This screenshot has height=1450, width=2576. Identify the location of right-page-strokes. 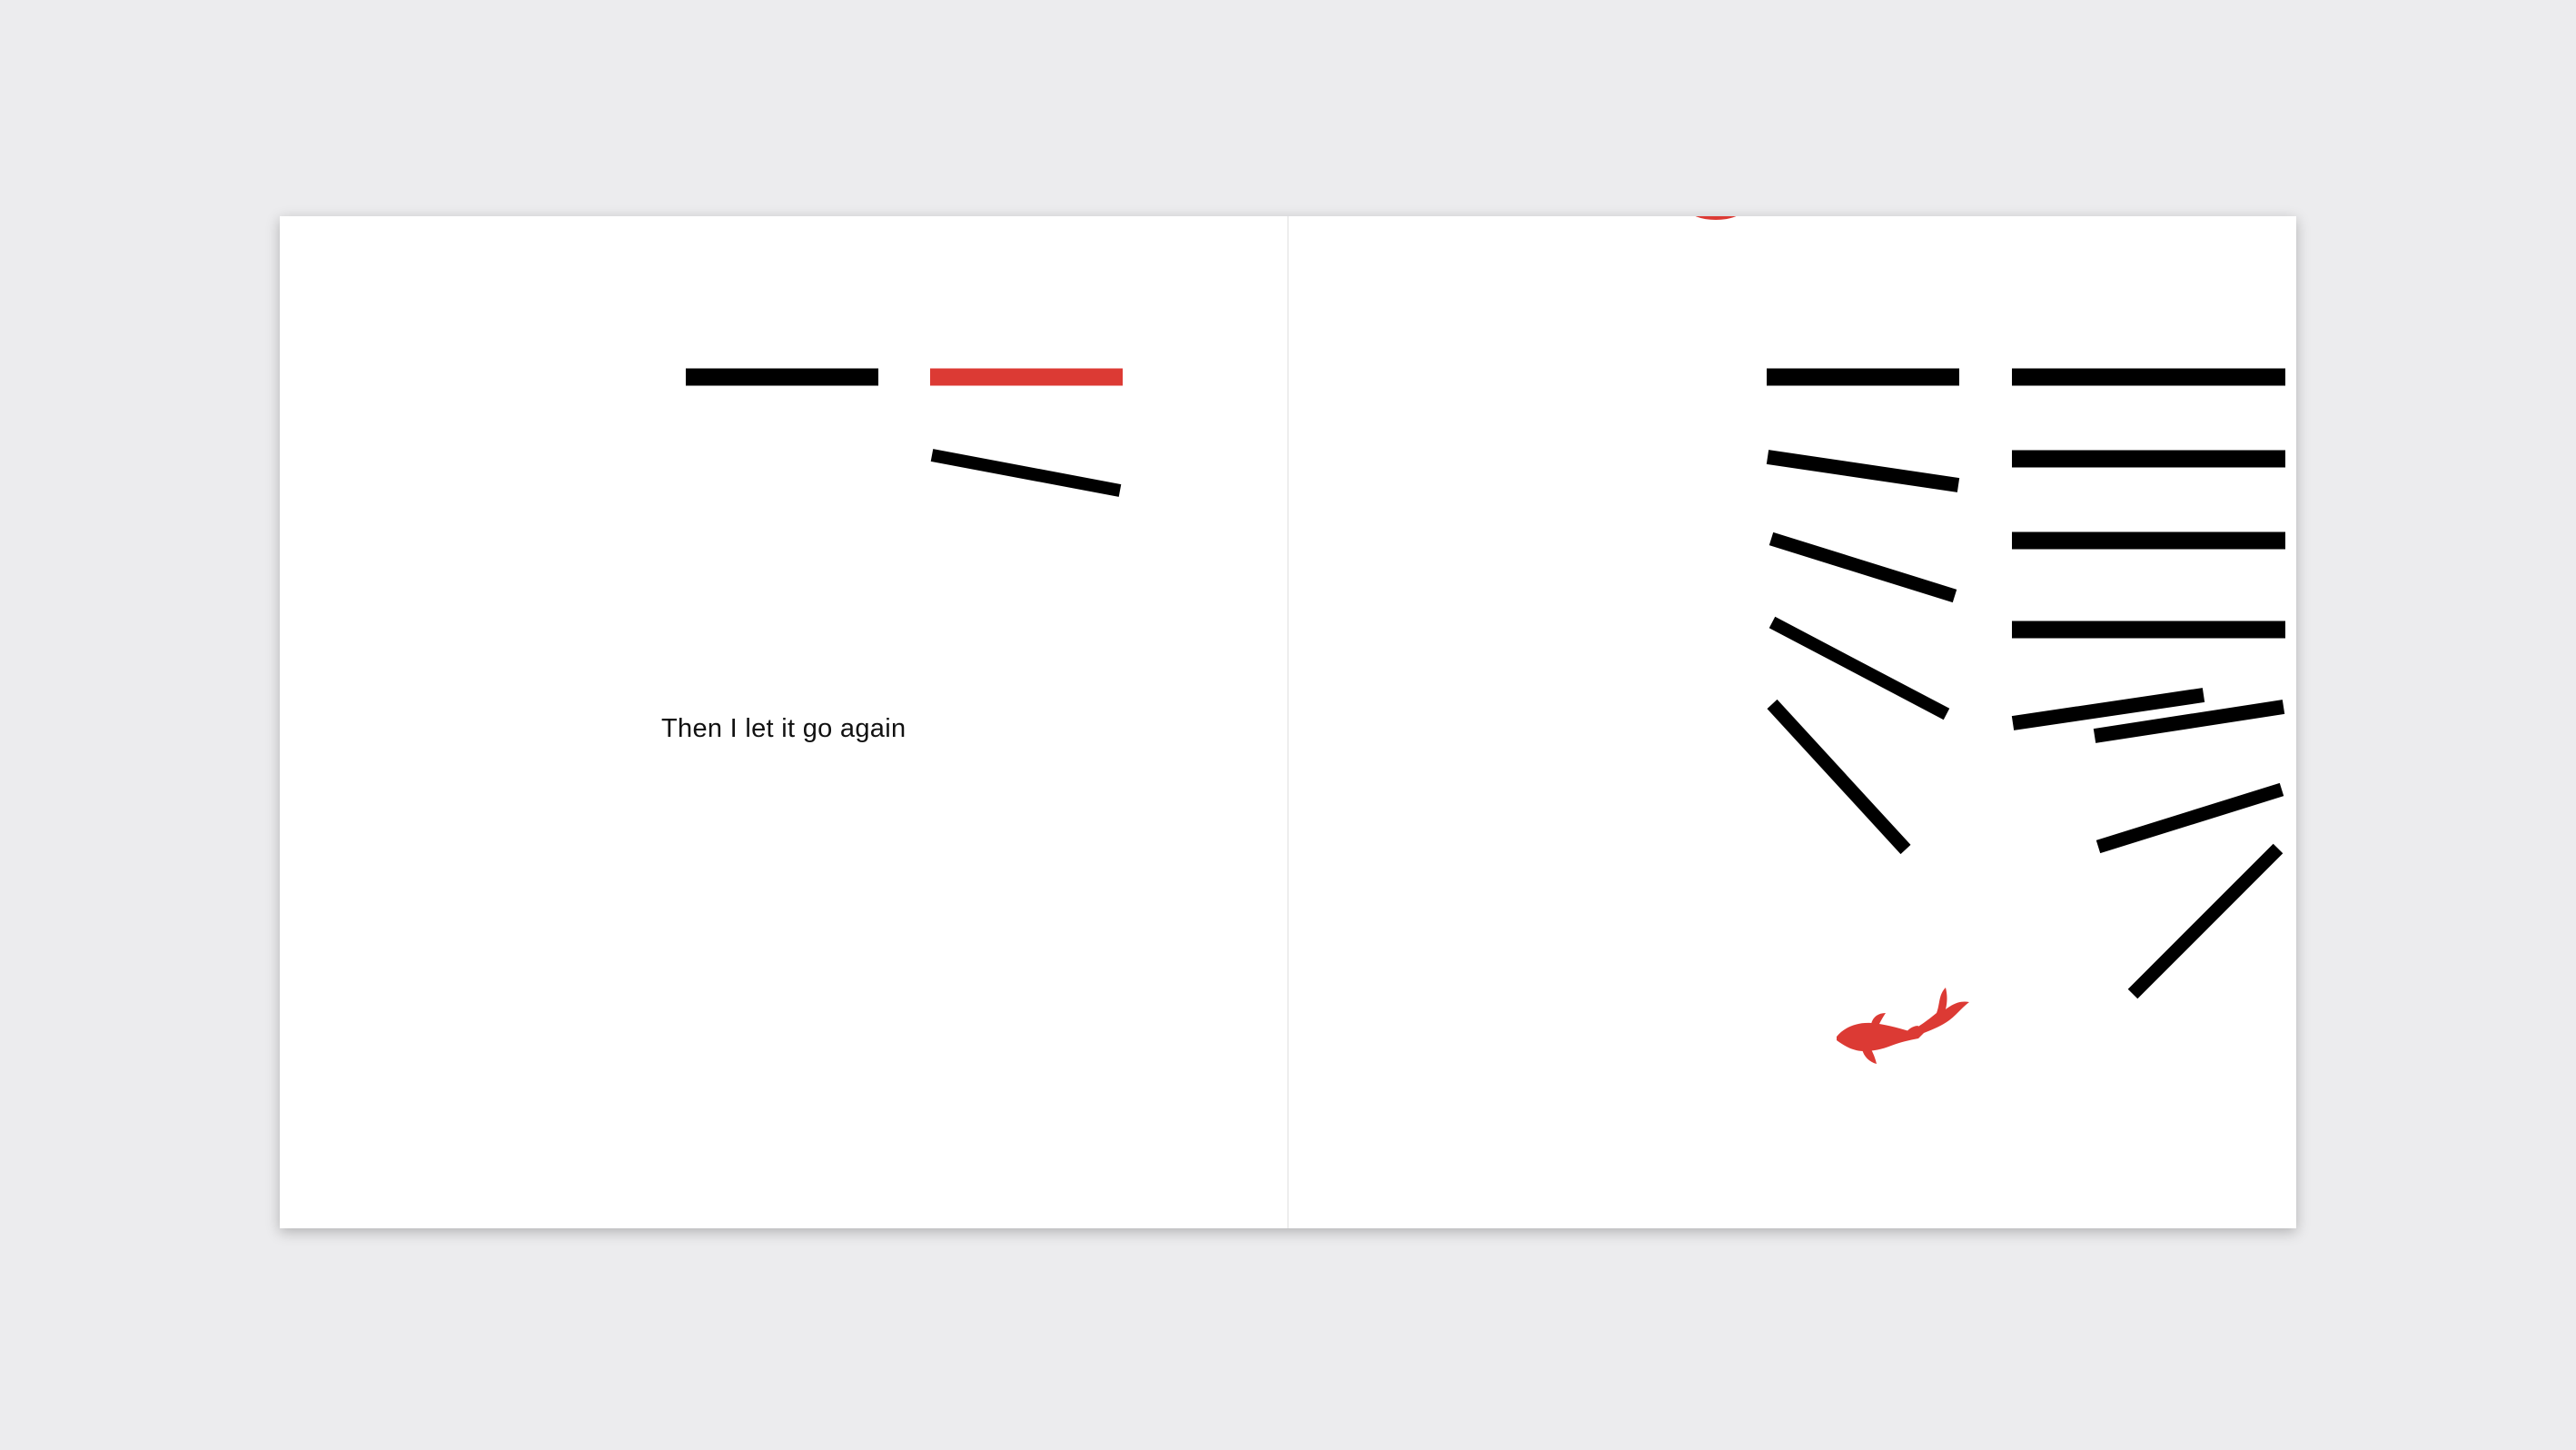
(1990, 640).